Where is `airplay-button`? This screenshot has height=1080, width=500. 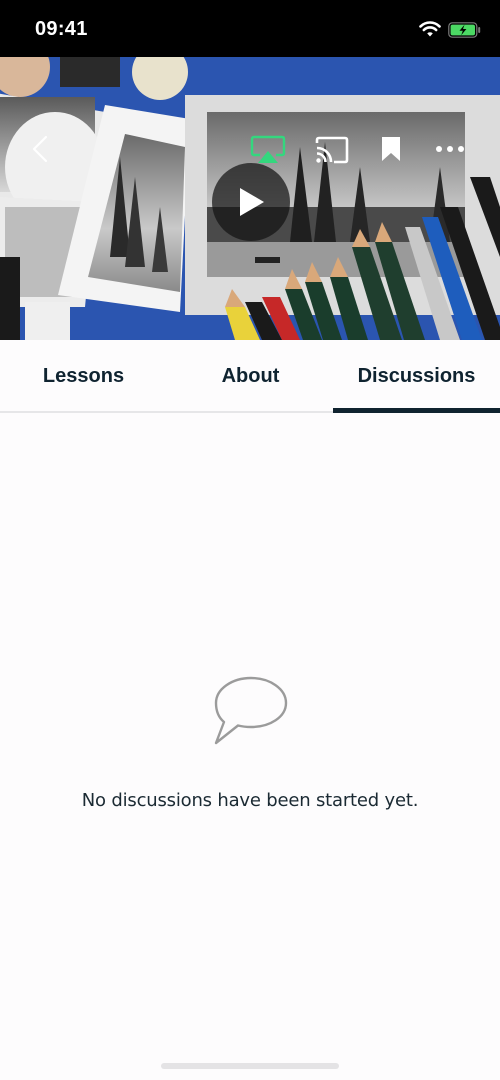 airplay-button is located at coordinates (268, 150).